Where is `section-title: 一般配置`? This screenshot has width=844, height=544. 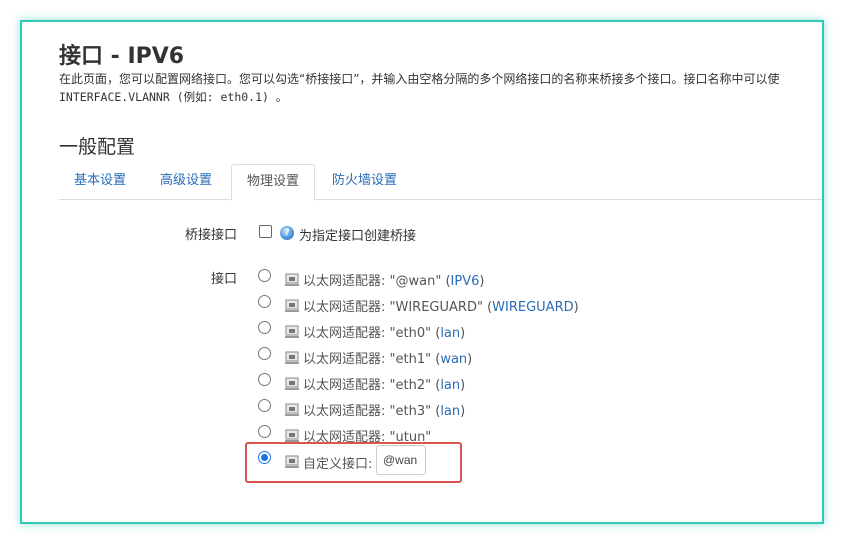 section-title: 一般配置 is located at coordinates (97, 147).